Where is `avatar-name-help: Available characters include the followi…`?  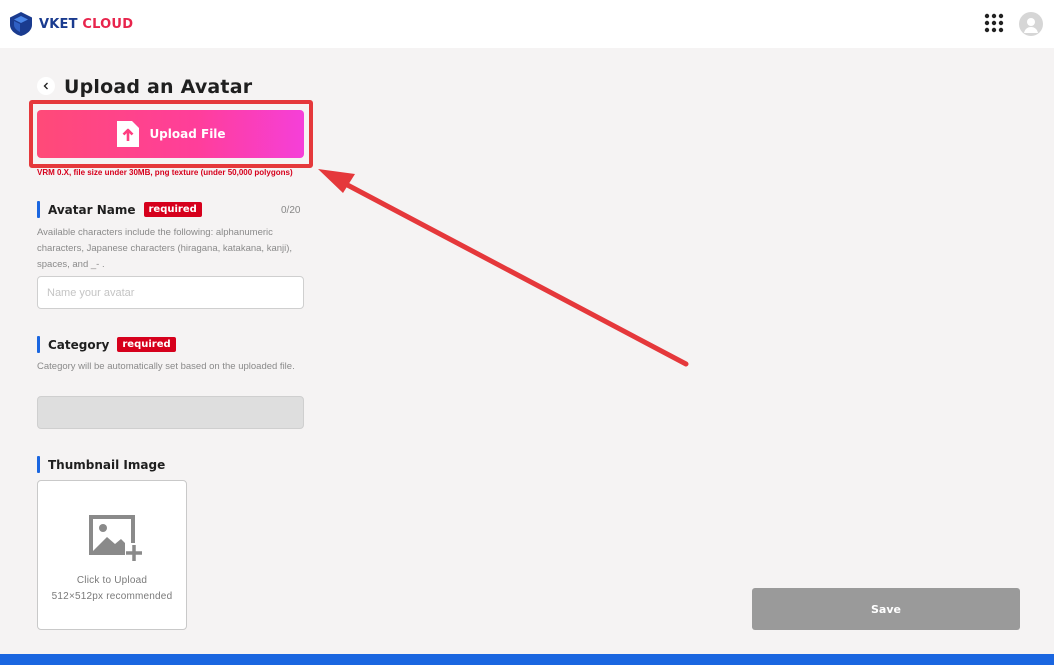
avatar-name-help: Available characters include the followi… is located at coordinates (165, 248).